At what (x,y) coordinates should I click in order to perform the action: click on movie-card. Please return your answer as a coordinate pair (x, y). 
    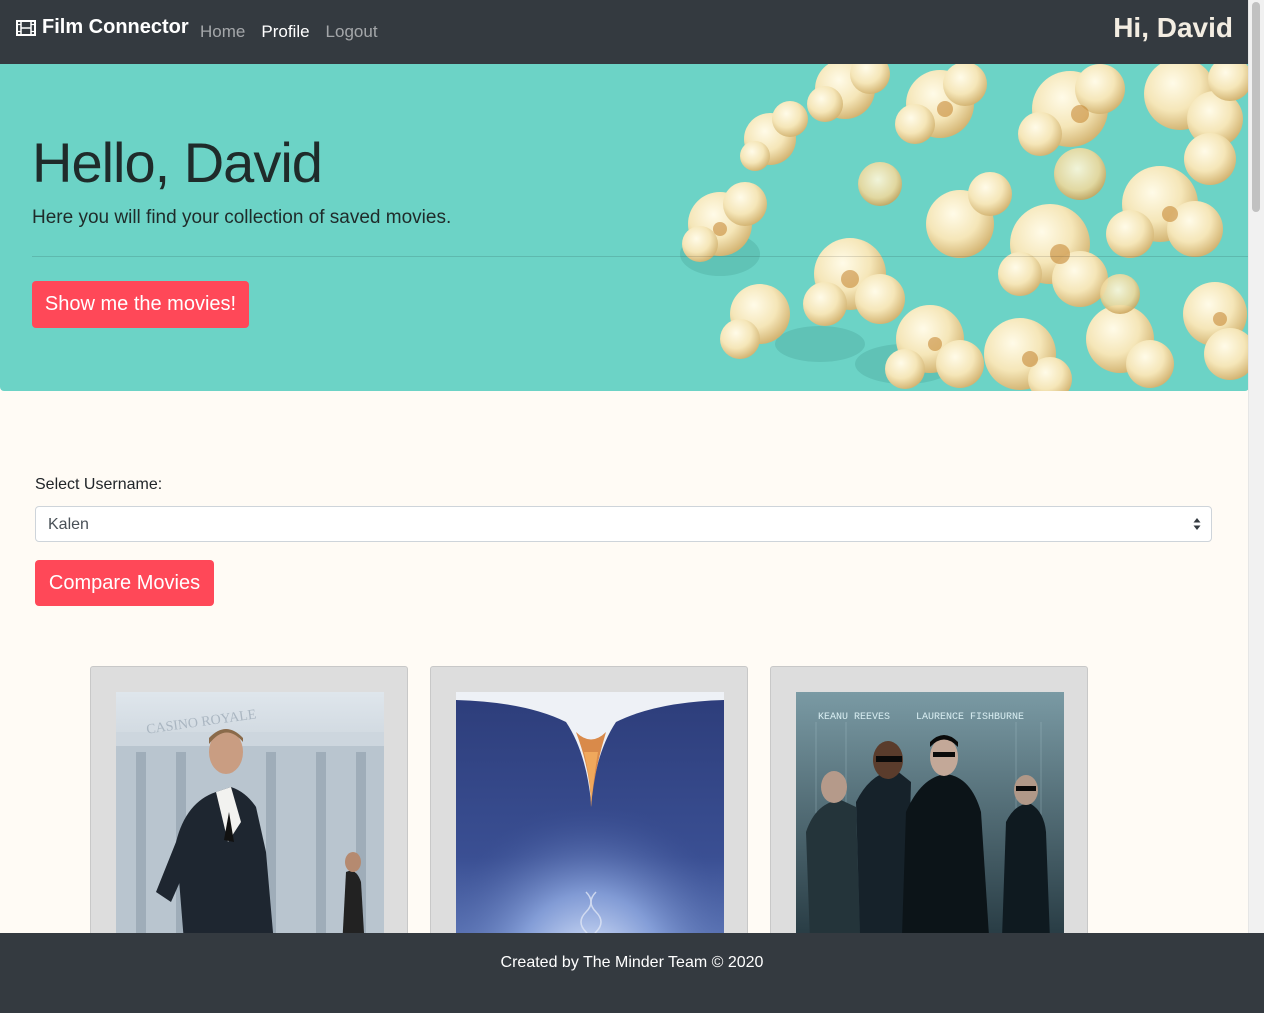
    Looking at the image, I should click on (589, 816).